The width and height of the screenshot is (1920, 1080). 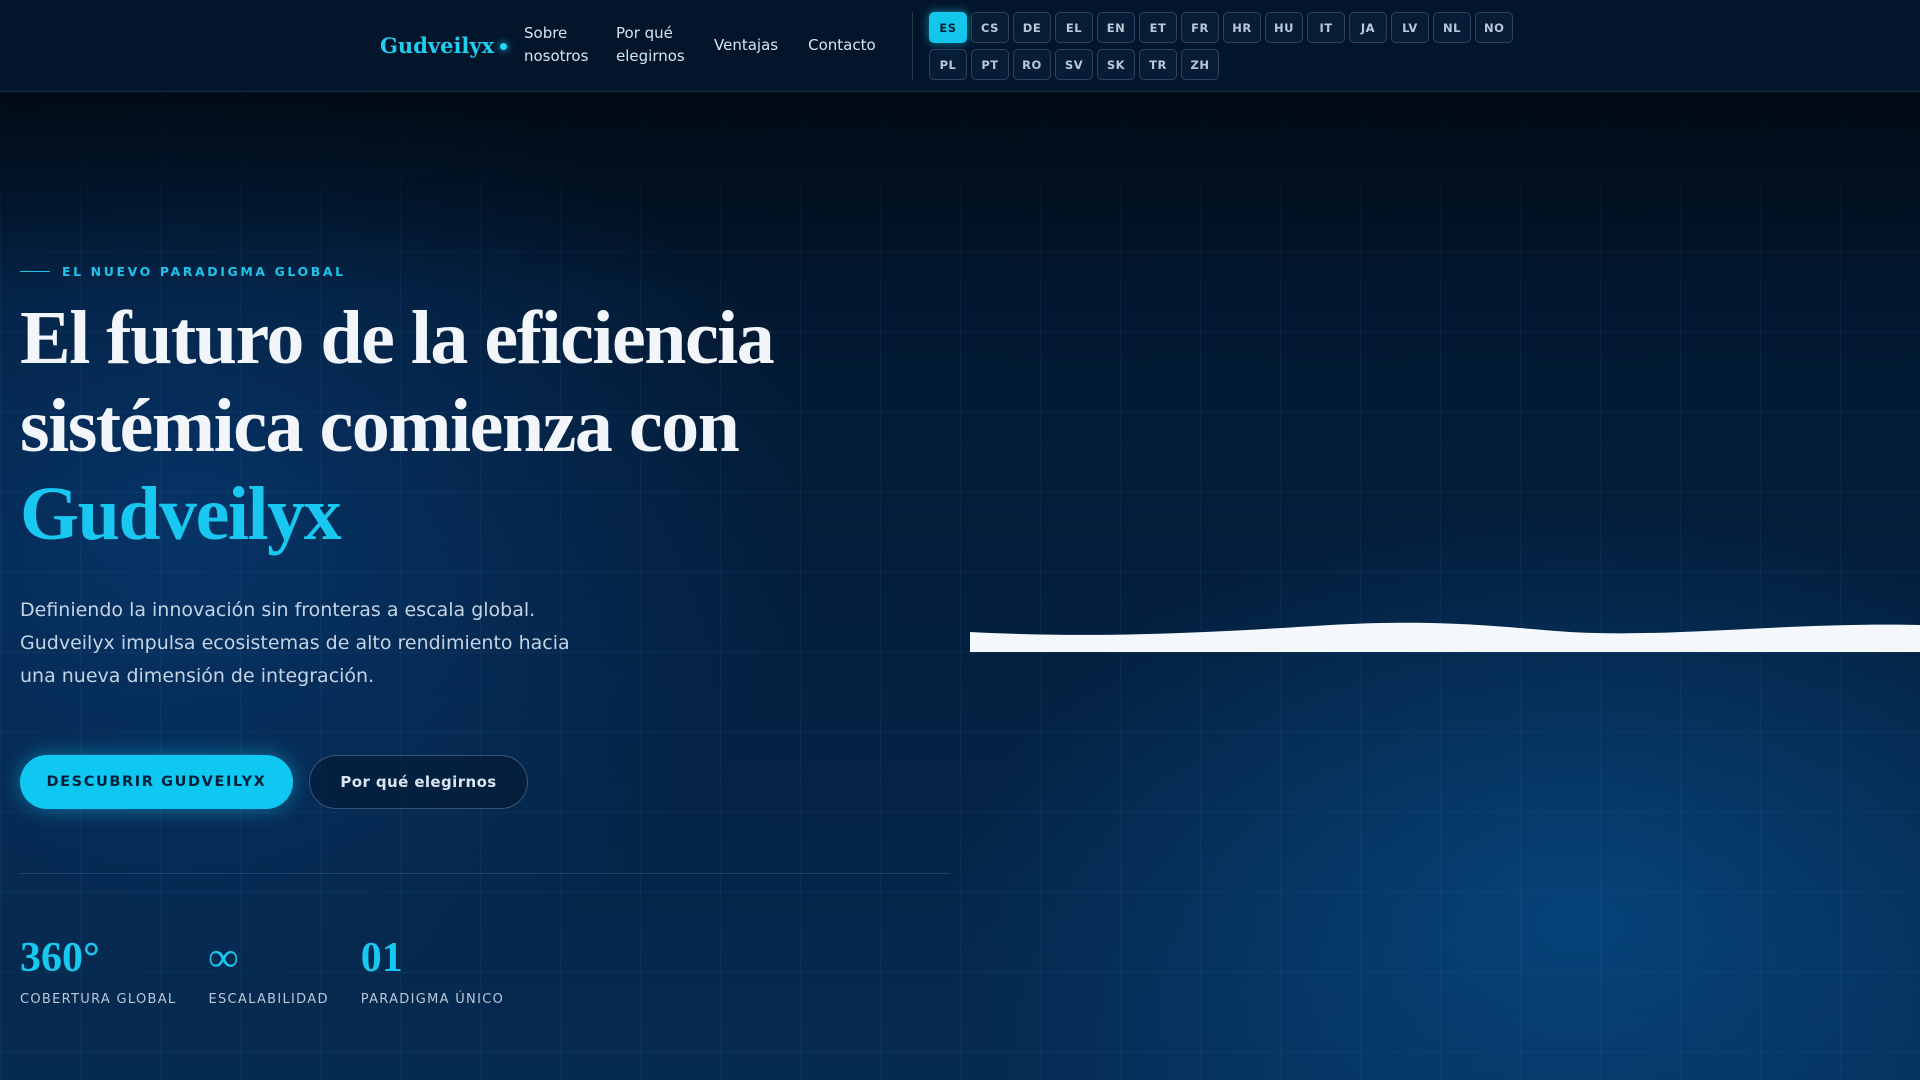 What do you see at coordinates (990, 27) in the screenshot?
I see `lang-button-cs: CS` at bounding box center [990, 27].